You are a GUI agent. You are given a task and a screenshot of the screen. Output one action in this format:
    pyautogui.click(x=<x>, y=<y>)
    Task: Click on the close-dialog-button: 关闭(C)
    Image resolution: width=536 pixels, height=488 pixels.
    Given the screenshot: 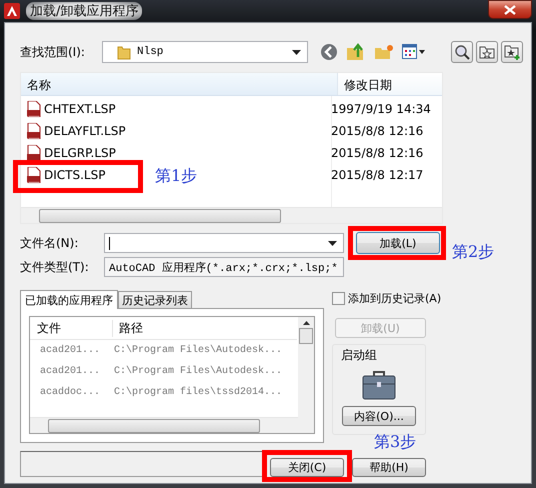 What is the action you would take?
    pyautogui.click(x=307, y=467)
    